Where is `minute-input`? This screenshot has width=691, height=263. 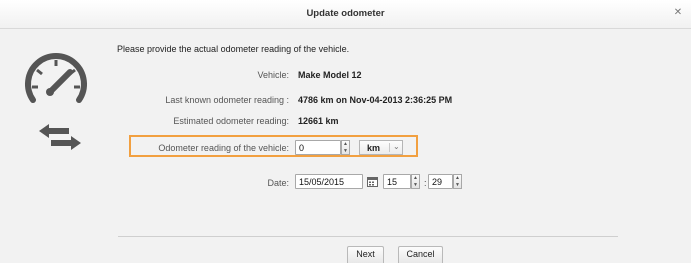
minute-input is located at coordinates (440, 181).